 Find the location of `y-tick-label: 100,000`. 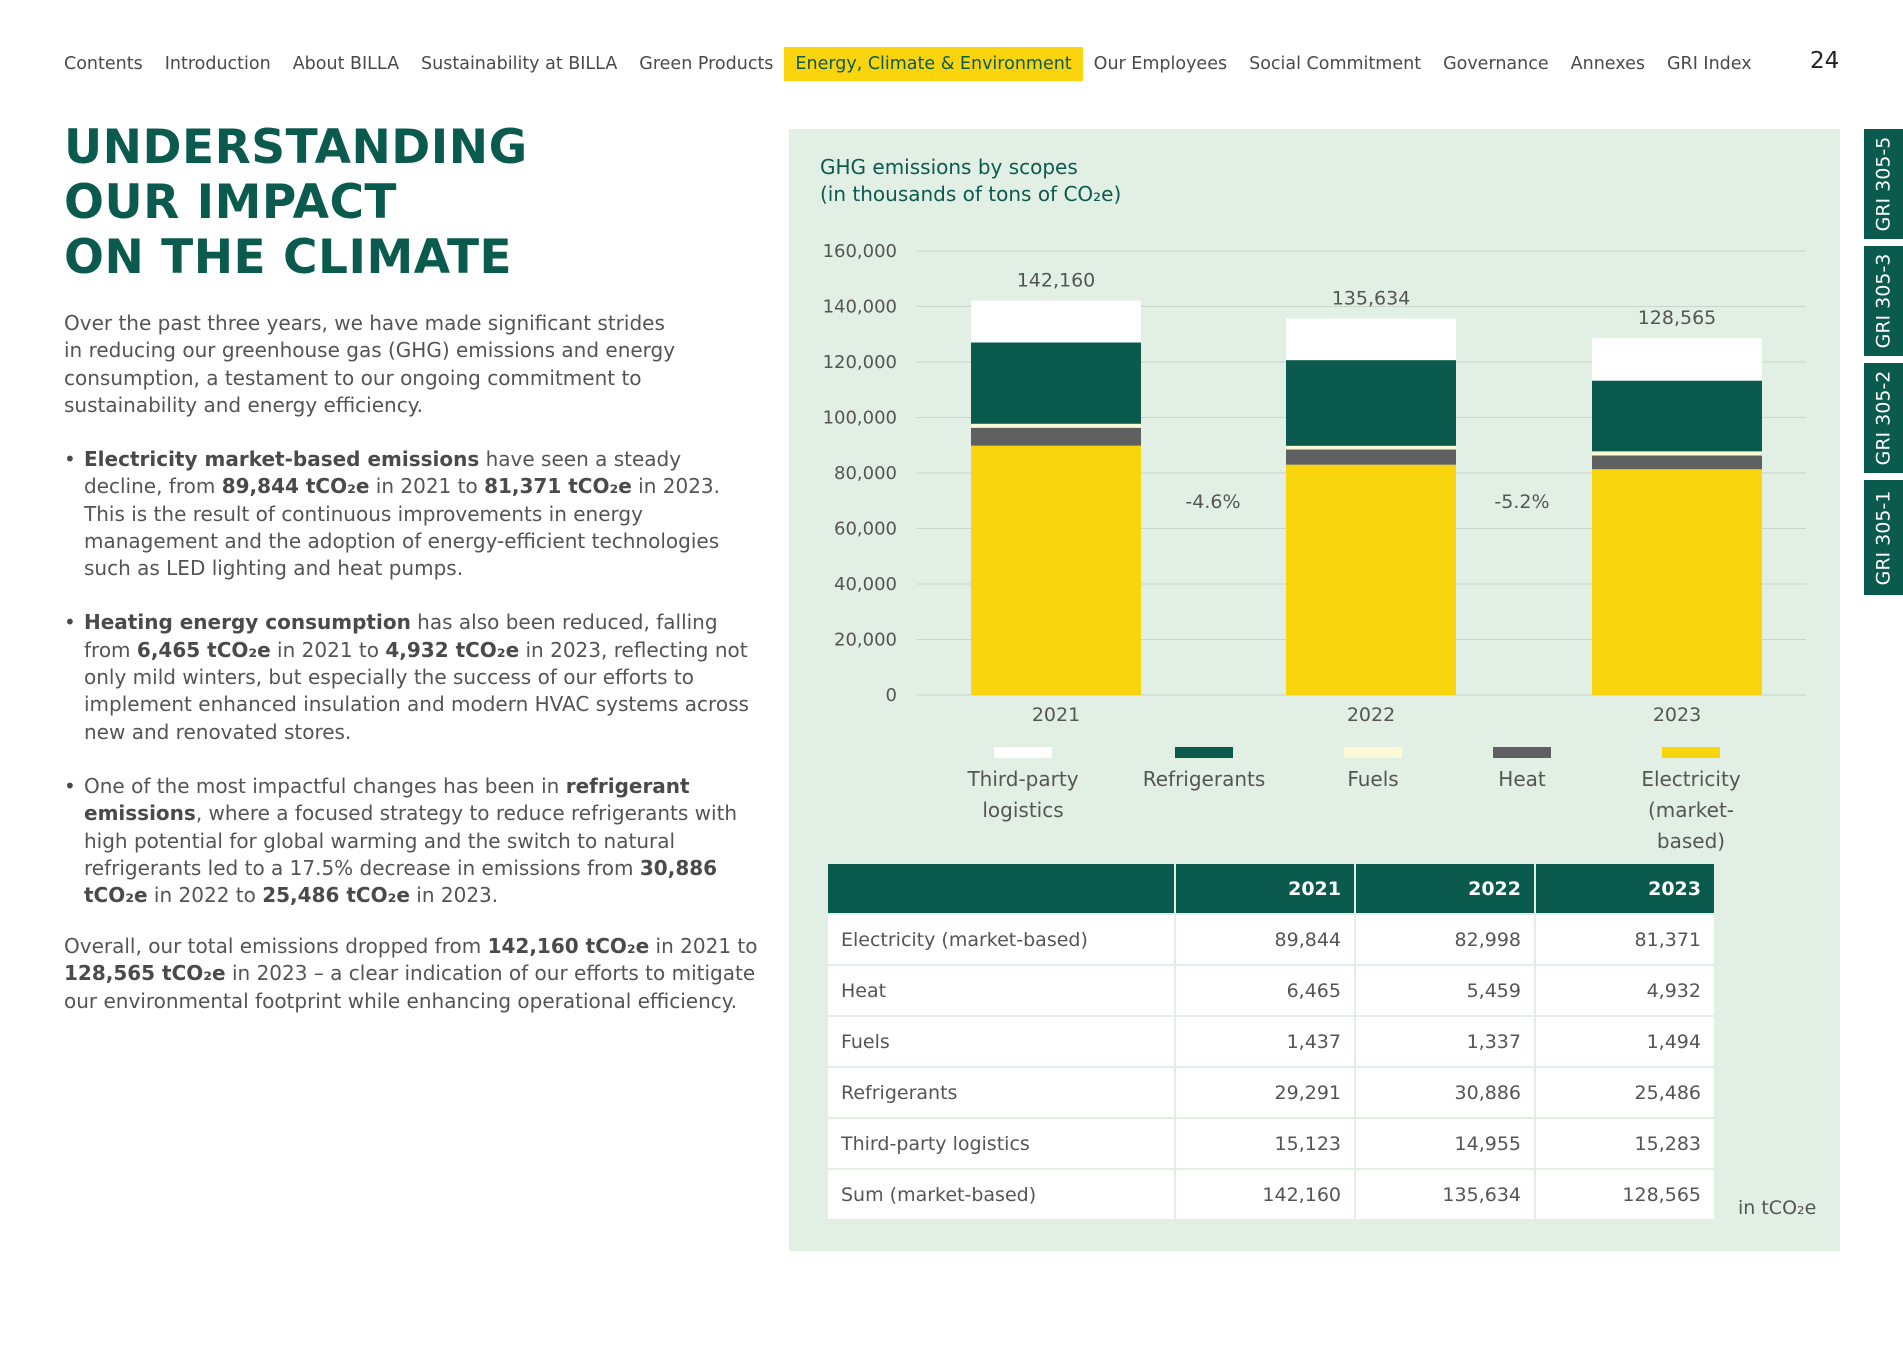

y-tick-label: 100,000 is located at coordinates (860, 418).